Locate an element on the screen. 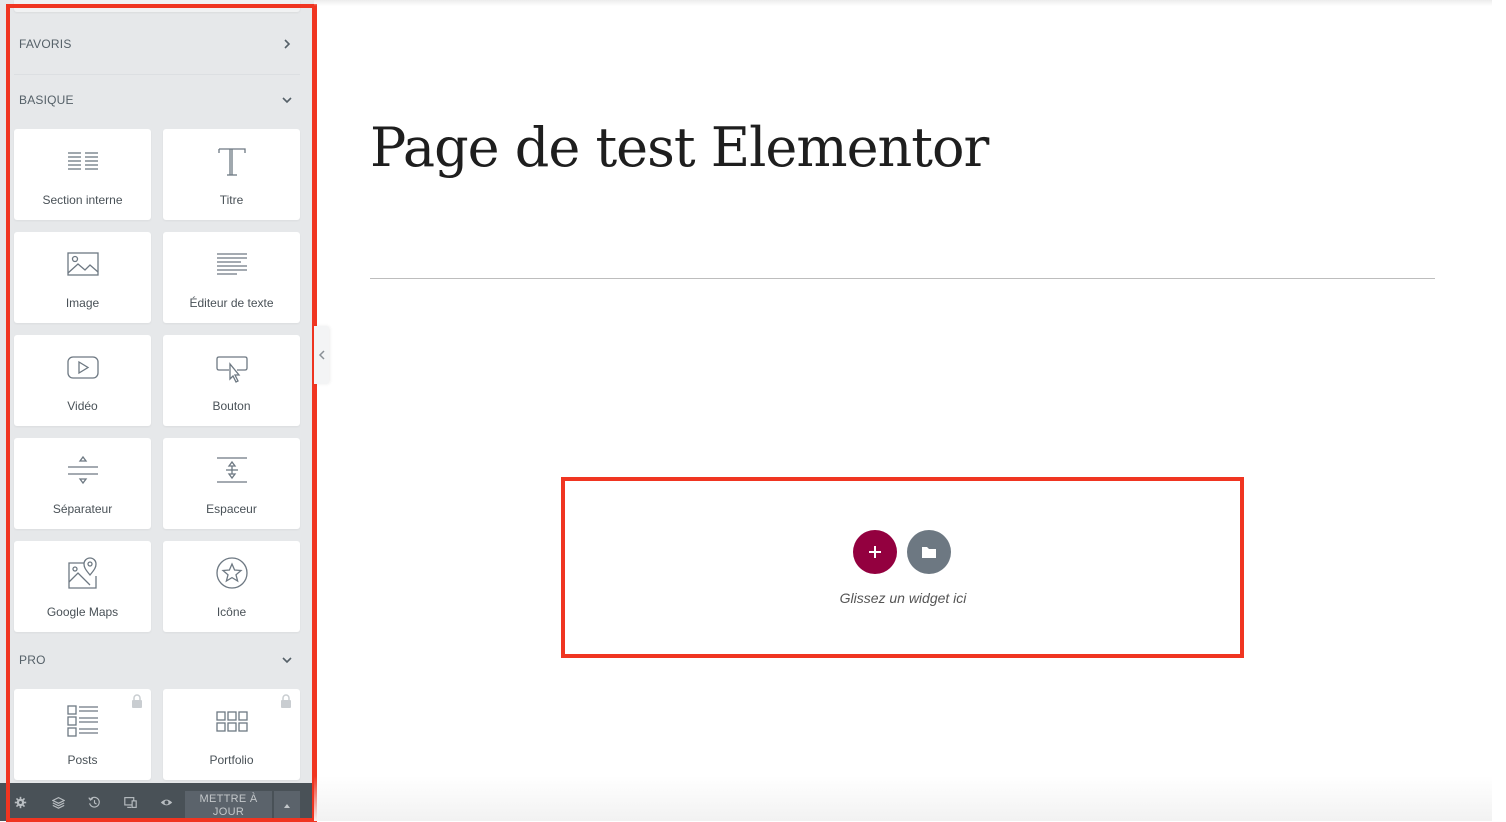 This screenshot has width=1506, height=822. widget-divider: Séparateur is located at coordinates (82, 483).